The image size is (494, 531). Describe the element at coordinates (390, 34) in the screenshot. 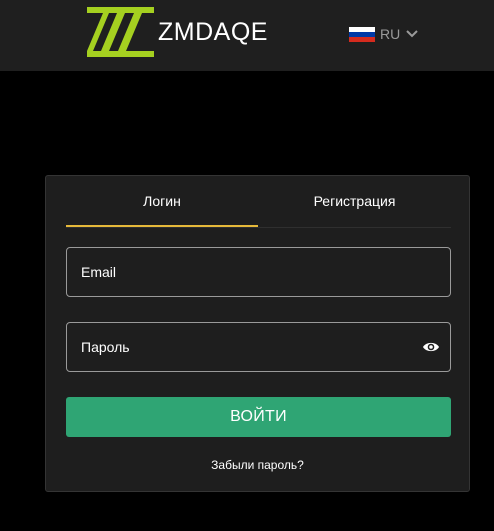

I see `language-code: RU` at that location.